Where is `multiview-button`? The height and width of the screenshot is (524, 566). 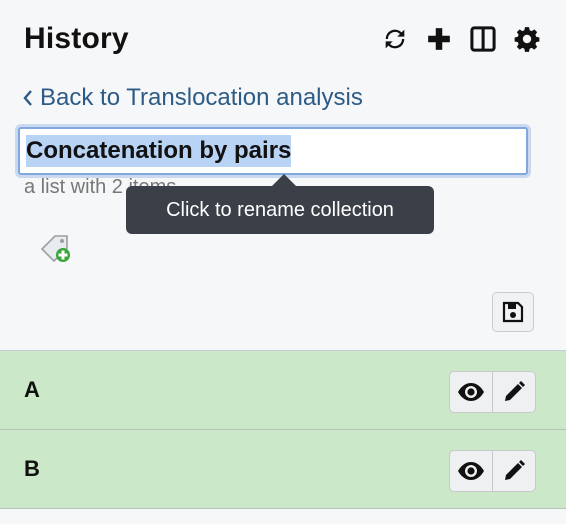 multiview-button is located at coordinates (483, 39).